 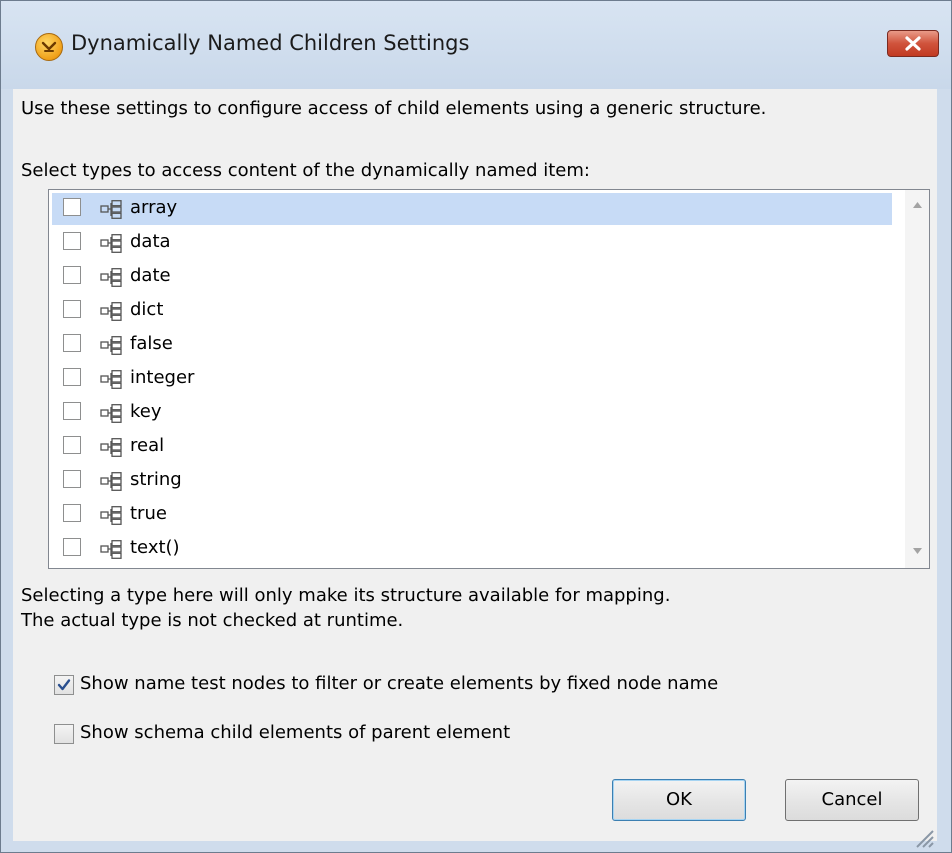 What do you see at coordinates (472, 379) in the screenshot?
I see `list-item: integer` at bounding box center [472, 379].